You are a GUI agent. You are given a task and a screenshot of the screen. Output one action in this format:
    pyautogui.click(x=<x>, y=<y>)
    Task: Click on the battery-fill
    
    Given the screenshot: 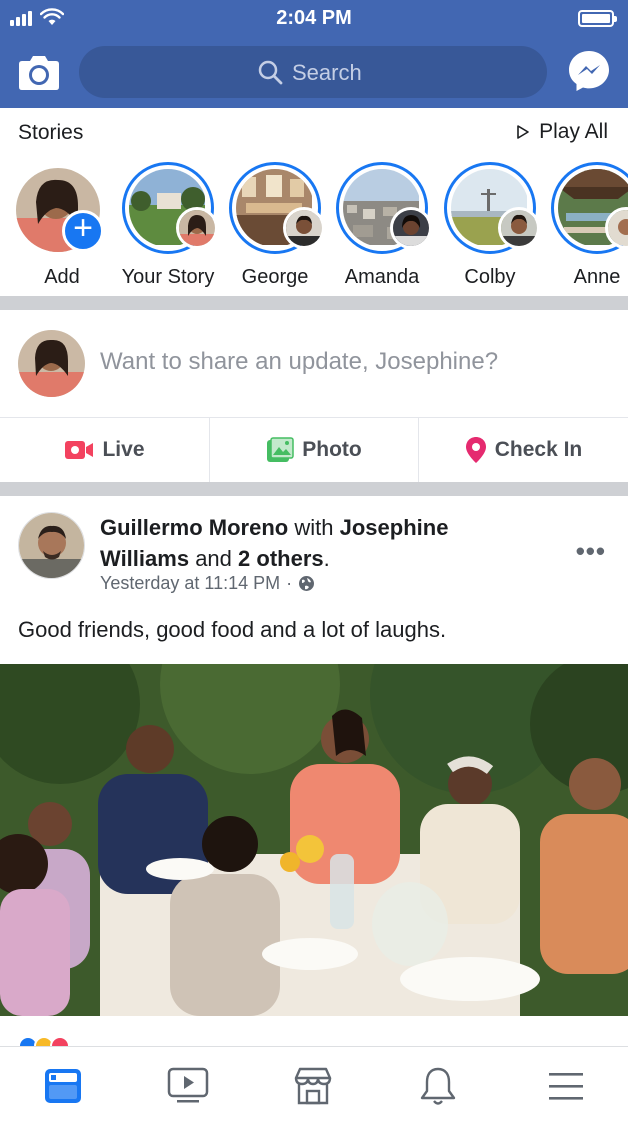 What is the action you would take?
    pyautogui.click(x=596, y=18)
    